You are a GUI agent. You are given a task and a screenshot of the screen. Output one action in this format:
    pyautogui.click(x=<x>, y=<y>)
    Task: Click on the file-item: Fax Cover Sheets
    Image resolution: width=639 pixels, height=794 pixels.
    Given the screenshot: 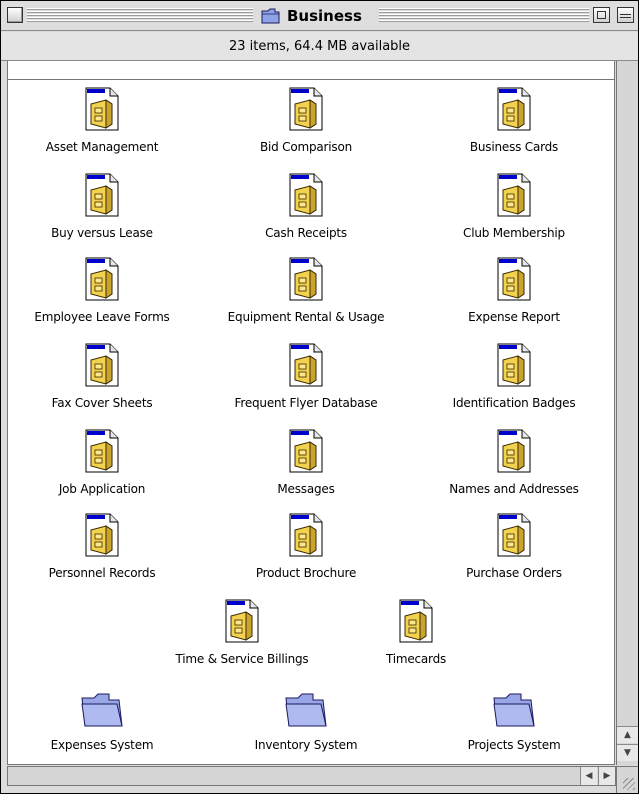 What is the action you would take?
    pyautogui.click(x=102, y=378)
    